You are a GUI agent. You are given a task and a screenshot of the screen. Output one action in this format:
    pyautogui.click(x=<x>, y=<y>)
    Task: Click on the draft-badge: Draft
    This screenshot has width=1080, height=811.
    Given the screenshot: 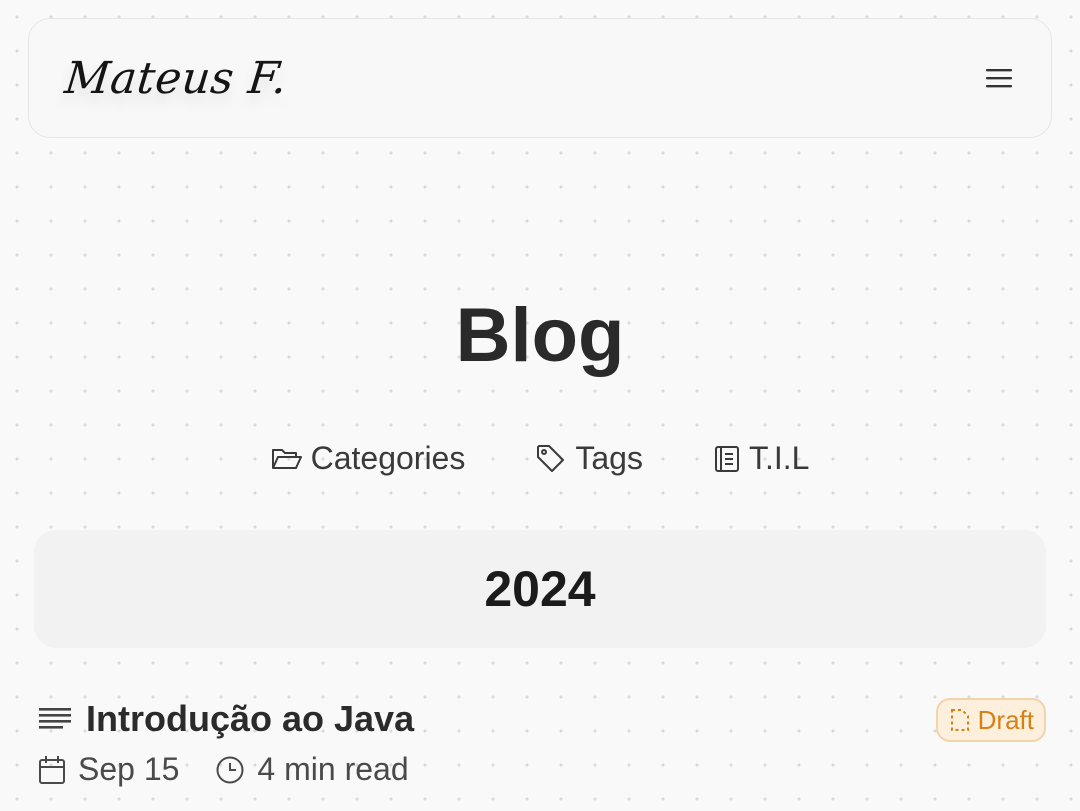 What is the action you would take?
    pyautogui.click(x=990, y=720)
    